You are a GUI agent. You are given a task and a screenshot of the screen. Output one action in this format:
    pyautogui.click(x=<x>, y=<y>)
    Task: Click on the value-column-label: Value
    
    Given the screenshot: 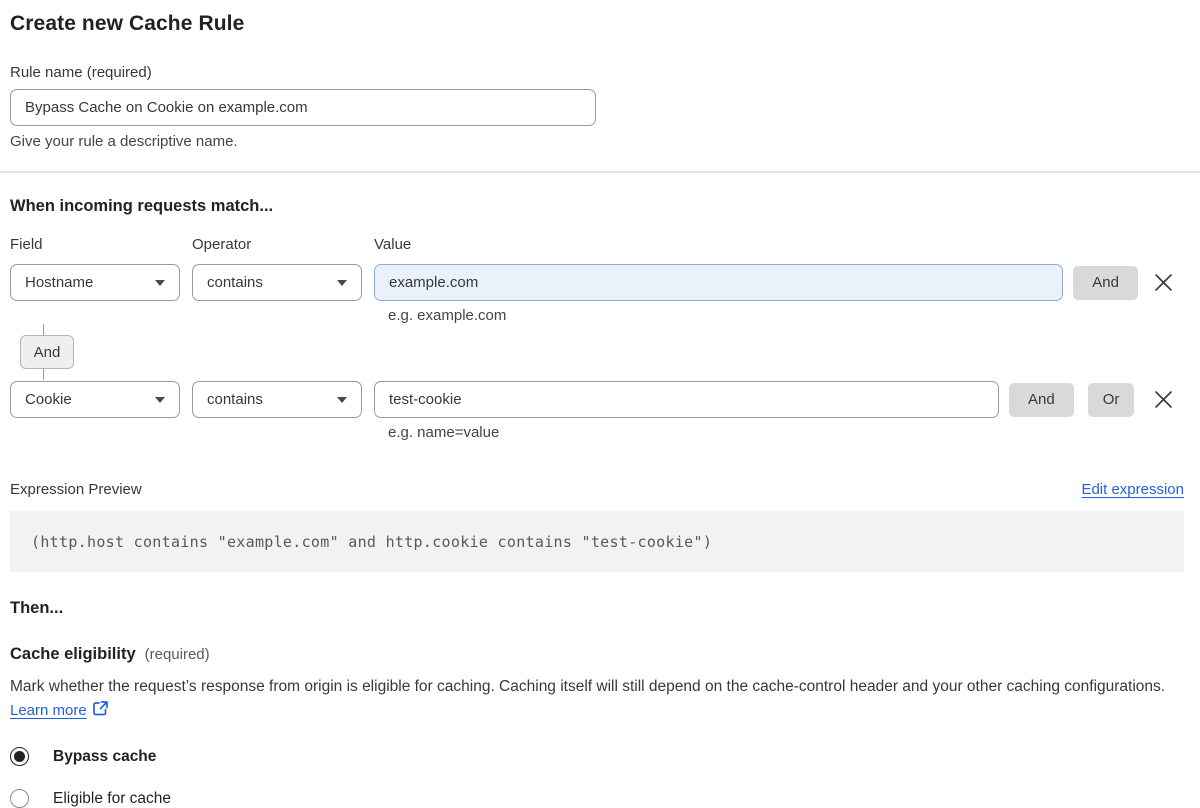 What is the action you would take?
    pyautogui.click(x=393, y=244)
    